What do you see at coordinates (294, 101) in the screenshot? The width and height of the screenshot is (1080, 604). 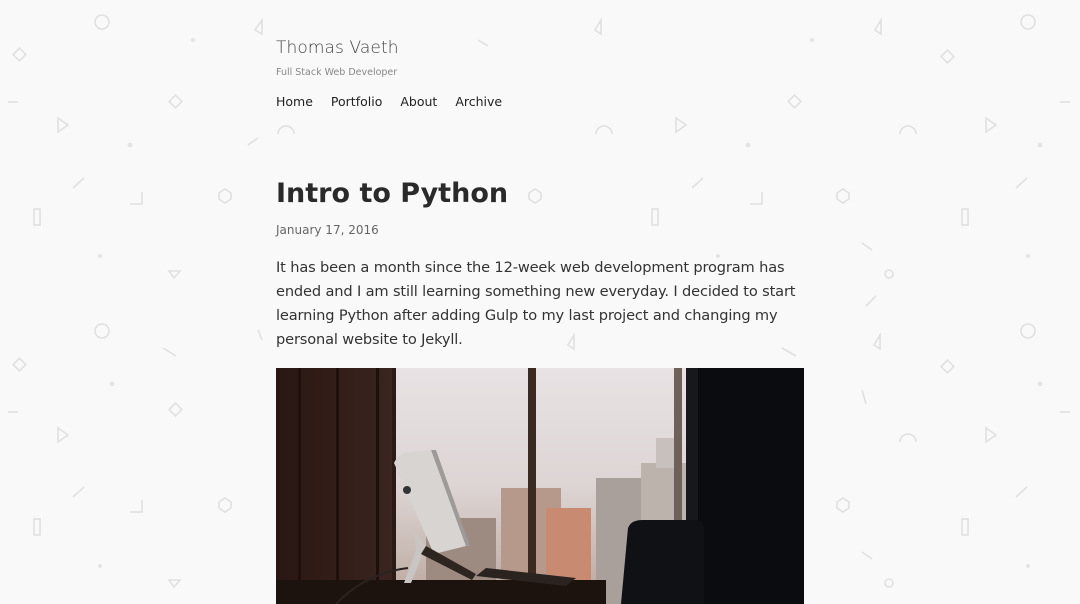 I see `nav-item-home: Home` at bounding box center [294, 101].